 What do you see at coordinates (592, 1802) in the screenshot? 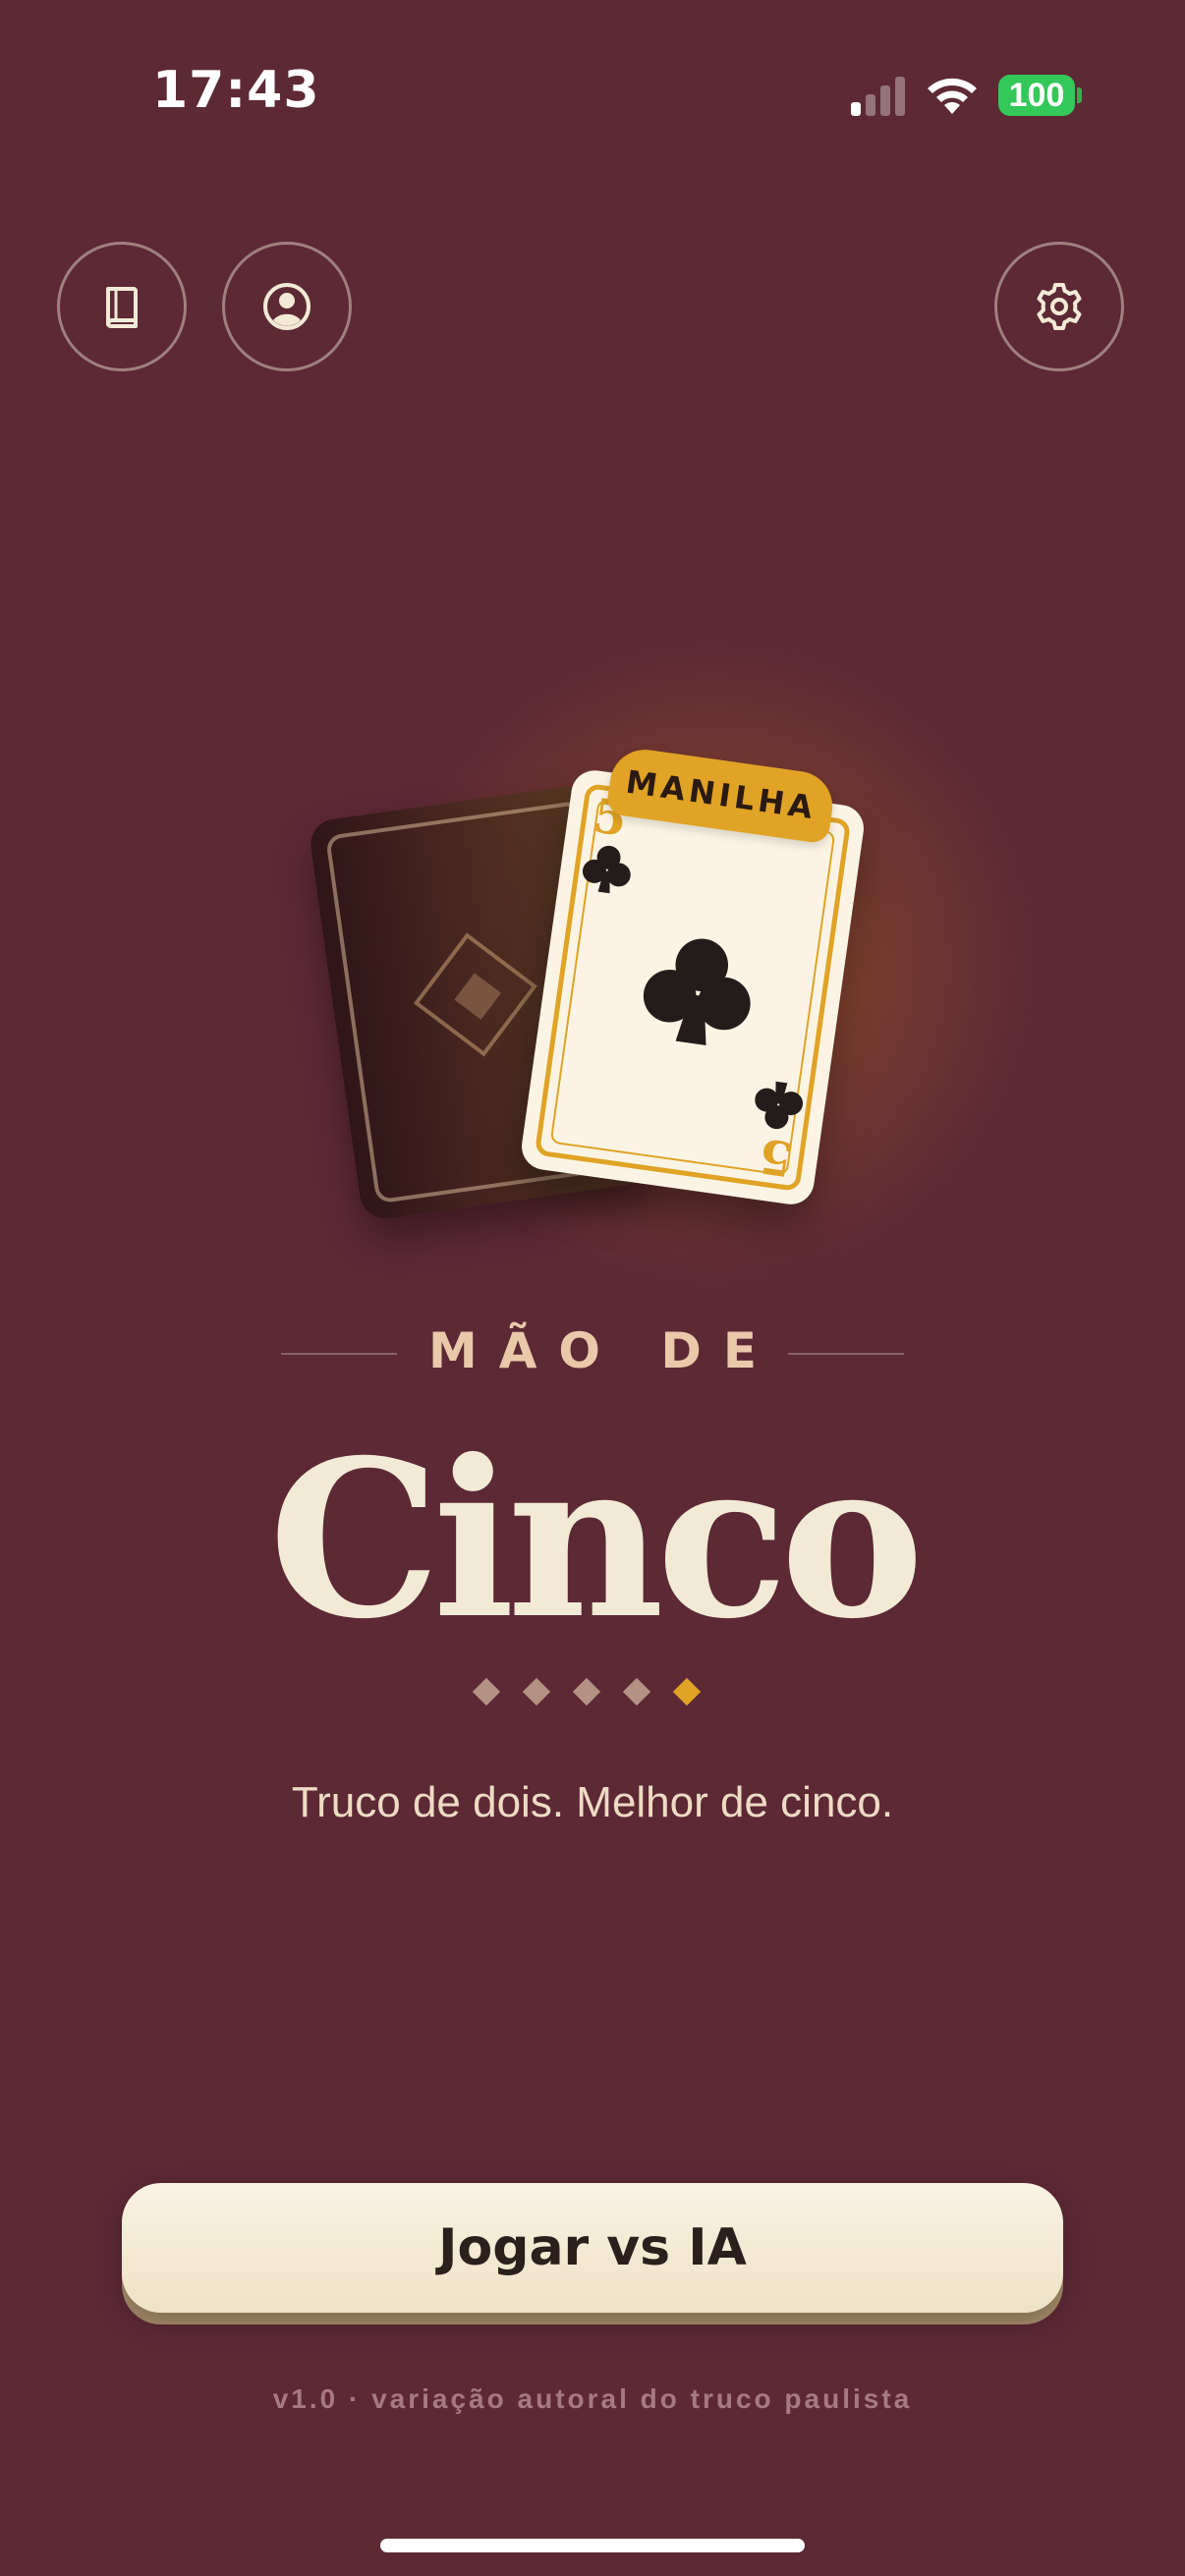
I see `tagline: Truco de dois. Melhor de cinco.` at bounding box center [592, 1802].